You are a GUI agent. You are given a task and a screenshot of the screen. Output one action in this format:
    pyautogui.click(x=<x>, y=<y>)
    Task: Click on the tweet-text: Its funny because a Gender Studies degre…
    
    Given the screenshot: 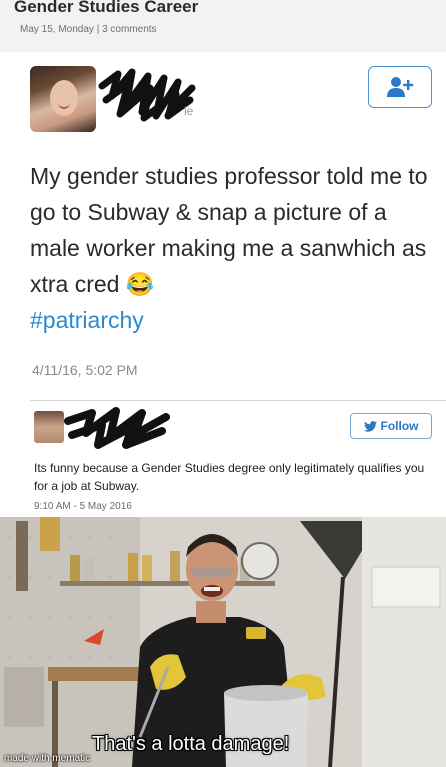 What is the action you would take?
    pyautogui.click(x=229, y=477)
    